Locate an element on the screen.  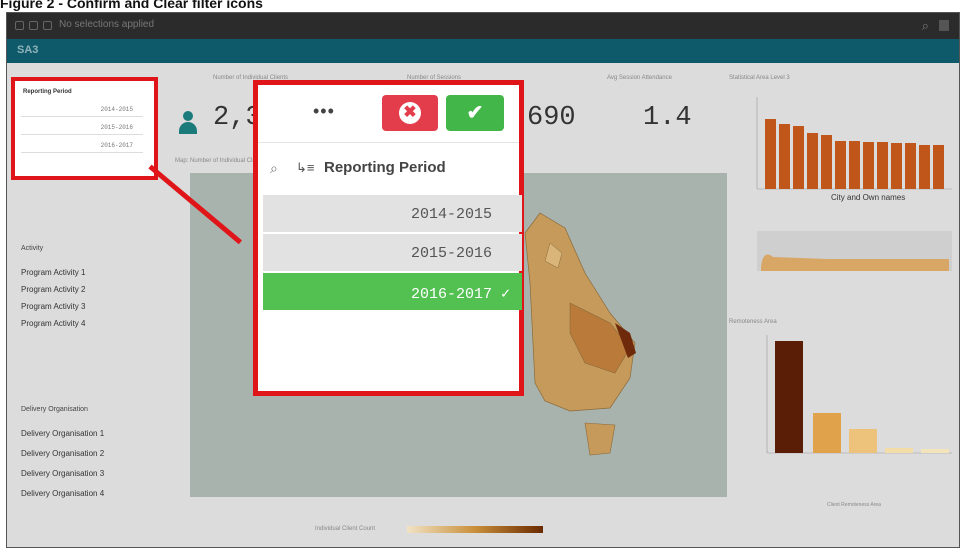
mini-filter-option: 2016-2017 is located at coordinates (82, 145).